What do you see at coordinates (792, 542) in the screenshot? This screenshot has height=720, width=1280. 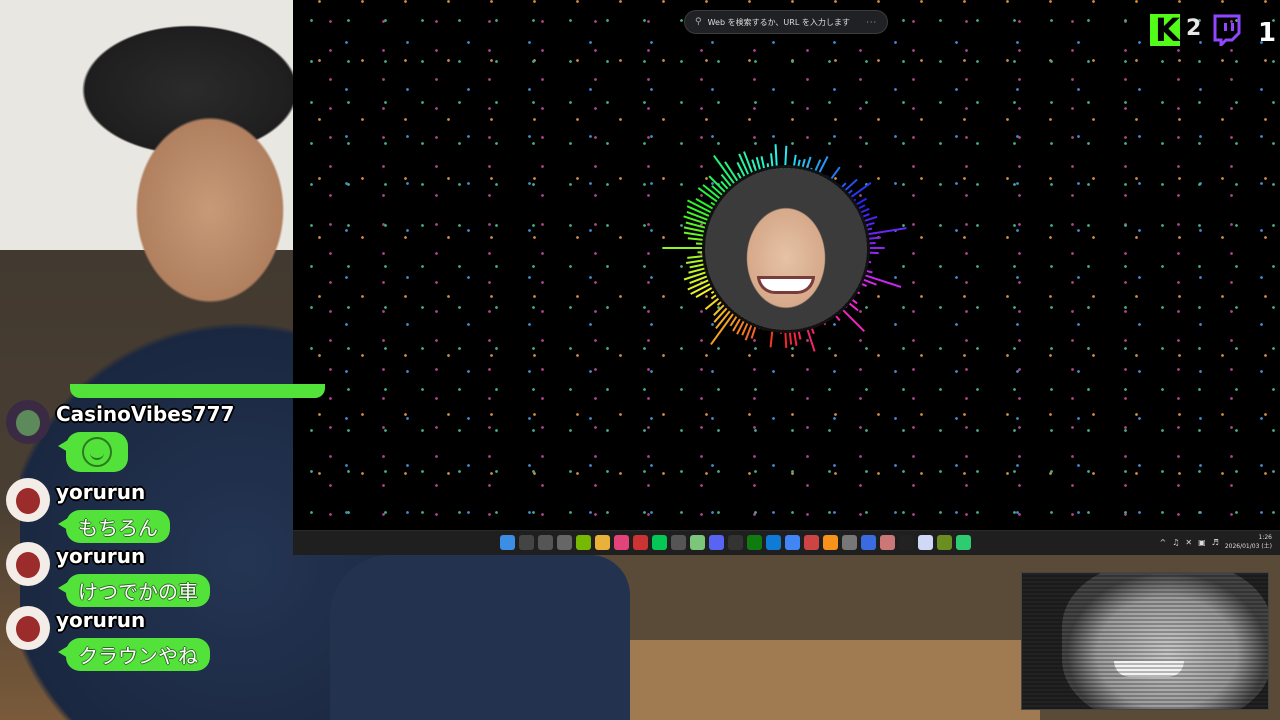 I see `chrome-icon` at bounding box center [792, 542].